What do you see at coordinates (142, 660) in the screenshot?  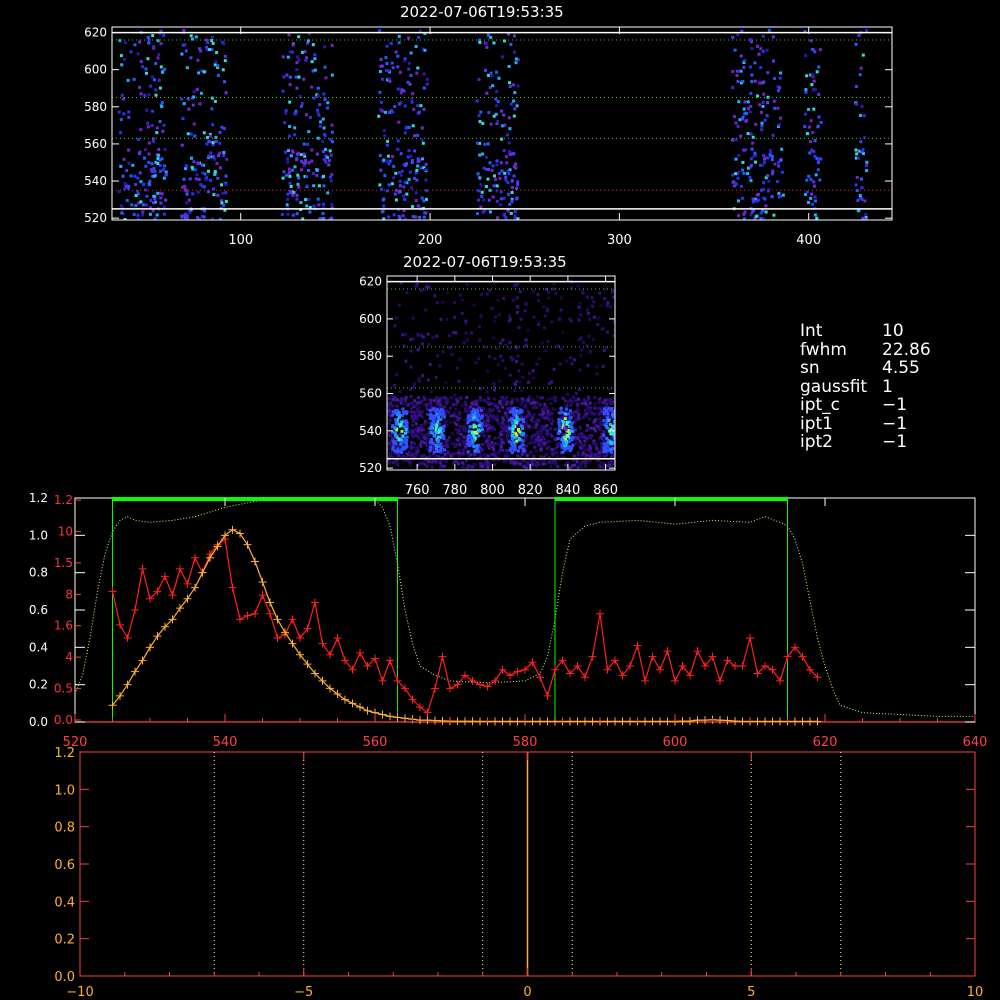 I see `model-point` at bounding box center [142, 660].